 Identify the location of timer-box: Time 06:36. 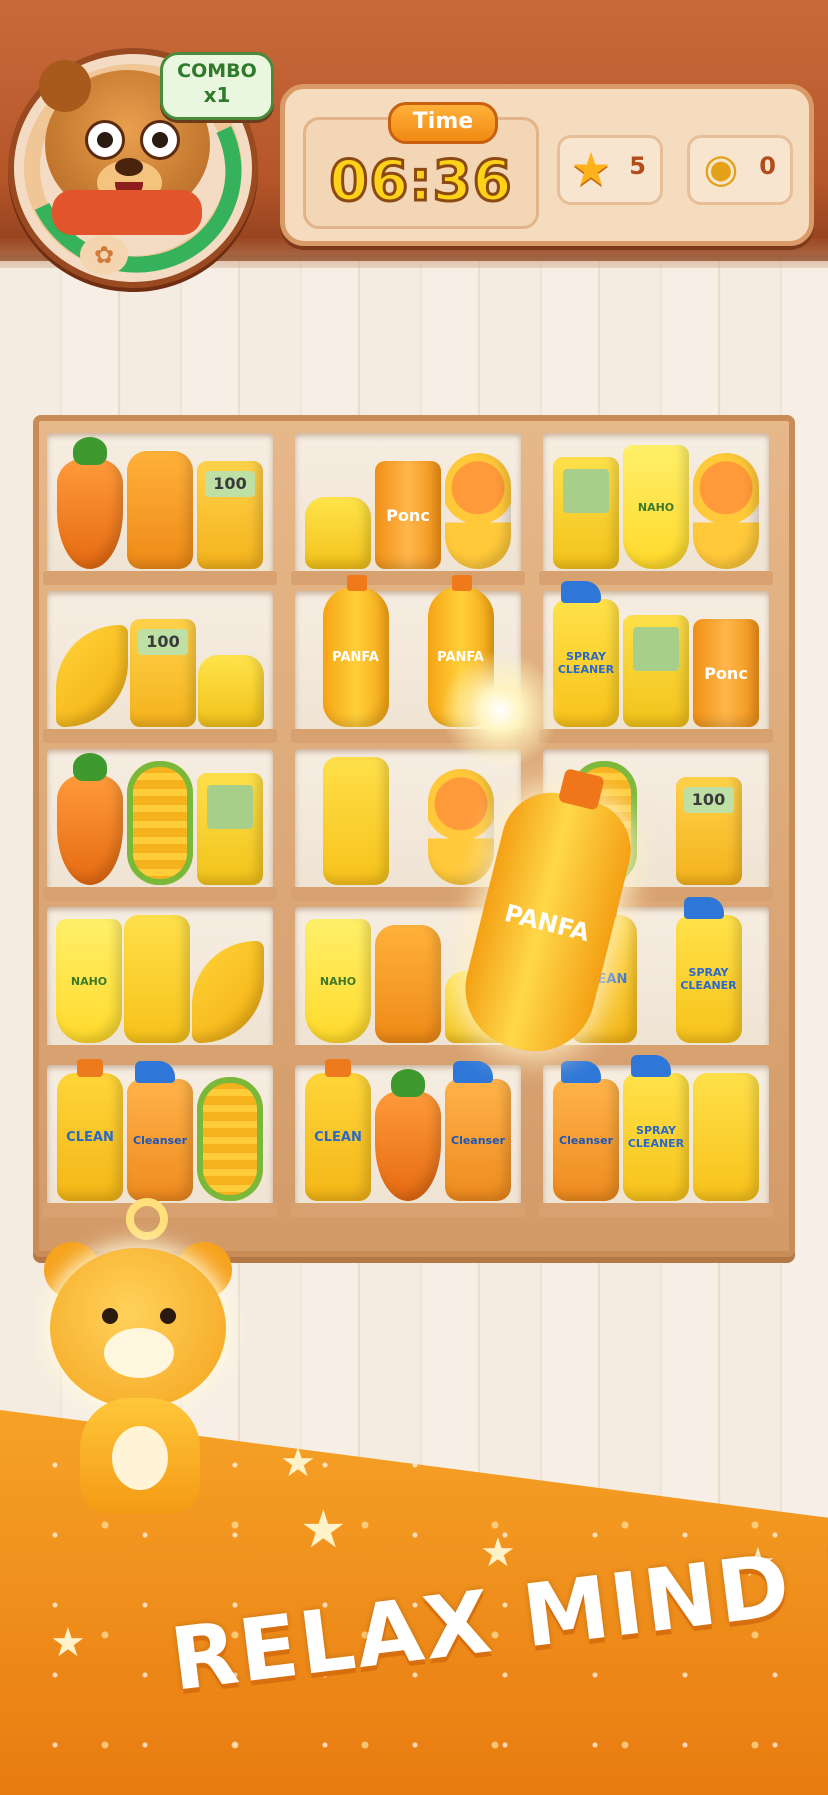
(421, 165).